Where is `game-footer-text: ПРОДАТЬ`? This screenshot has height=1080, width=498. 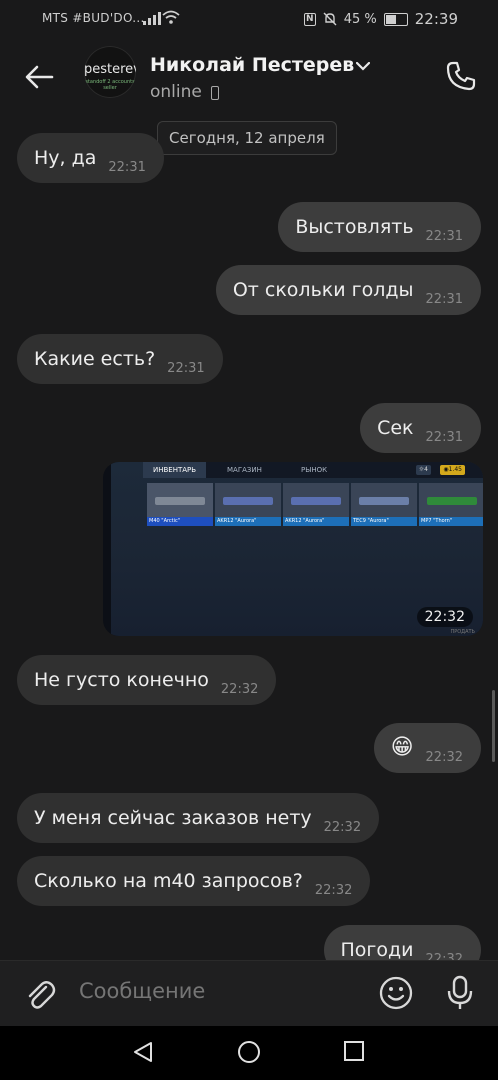
game-footer-text: ПРОДАТЬ is located at coordinates (462, 632).